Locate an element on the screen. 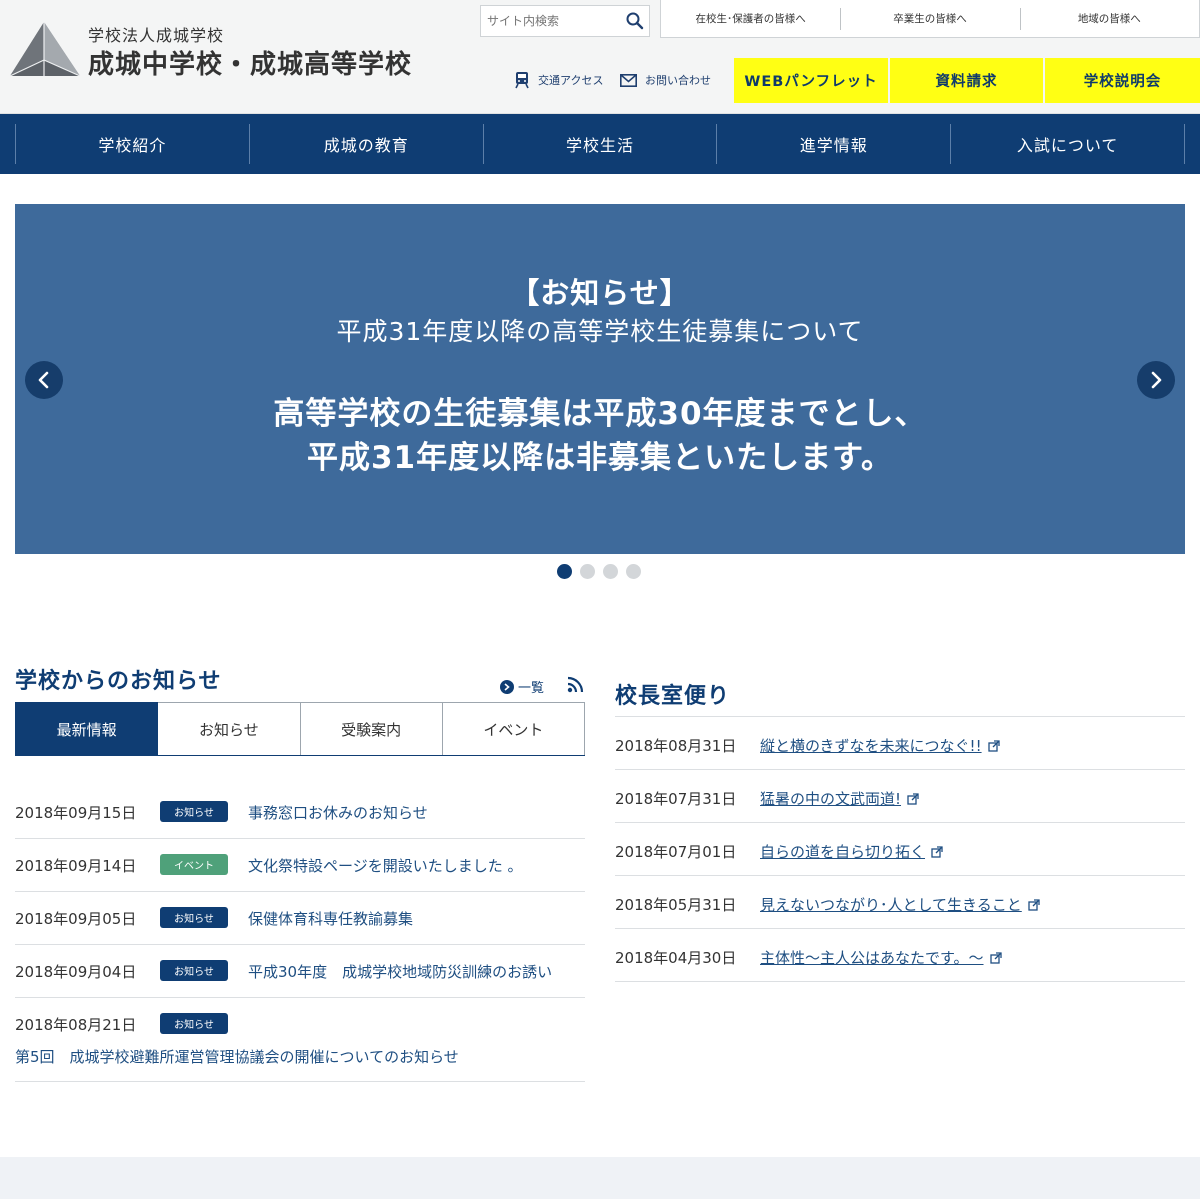 The height and width of the screenshot is (1199, 1200). audience-link-community: 地域の皆様へ is located at coordinates (1109, 18).